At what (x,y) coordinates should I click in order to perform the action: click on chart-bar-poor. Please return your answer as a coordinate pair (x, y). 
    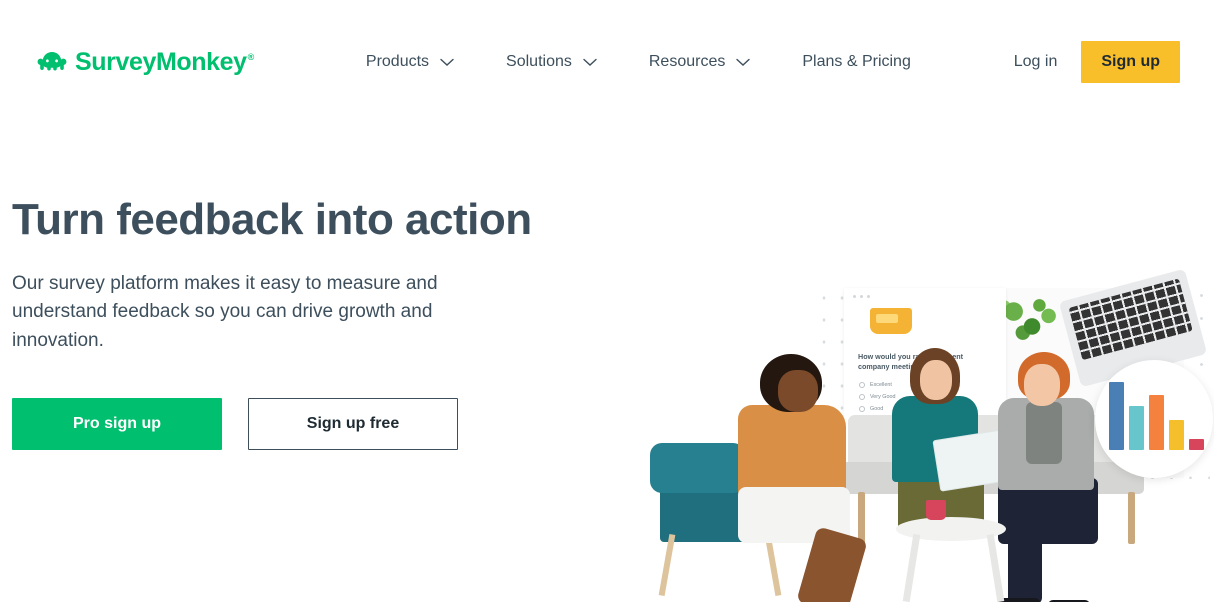
    Looking at the image, I should click on (1196, 444).